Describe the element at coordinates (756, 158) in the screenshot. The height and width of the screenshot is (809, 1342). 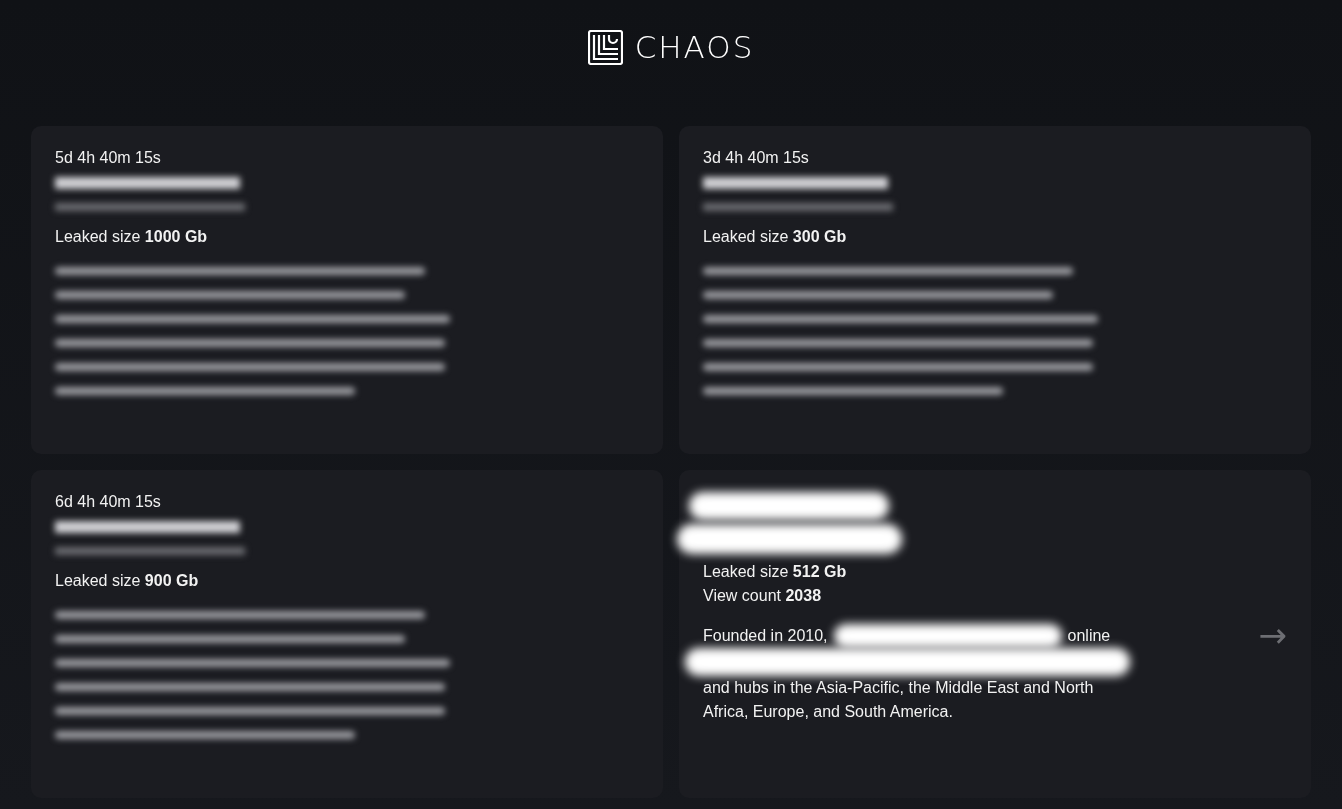
I see `countdown-timer: 3d 4h 40m 15s` at that location.